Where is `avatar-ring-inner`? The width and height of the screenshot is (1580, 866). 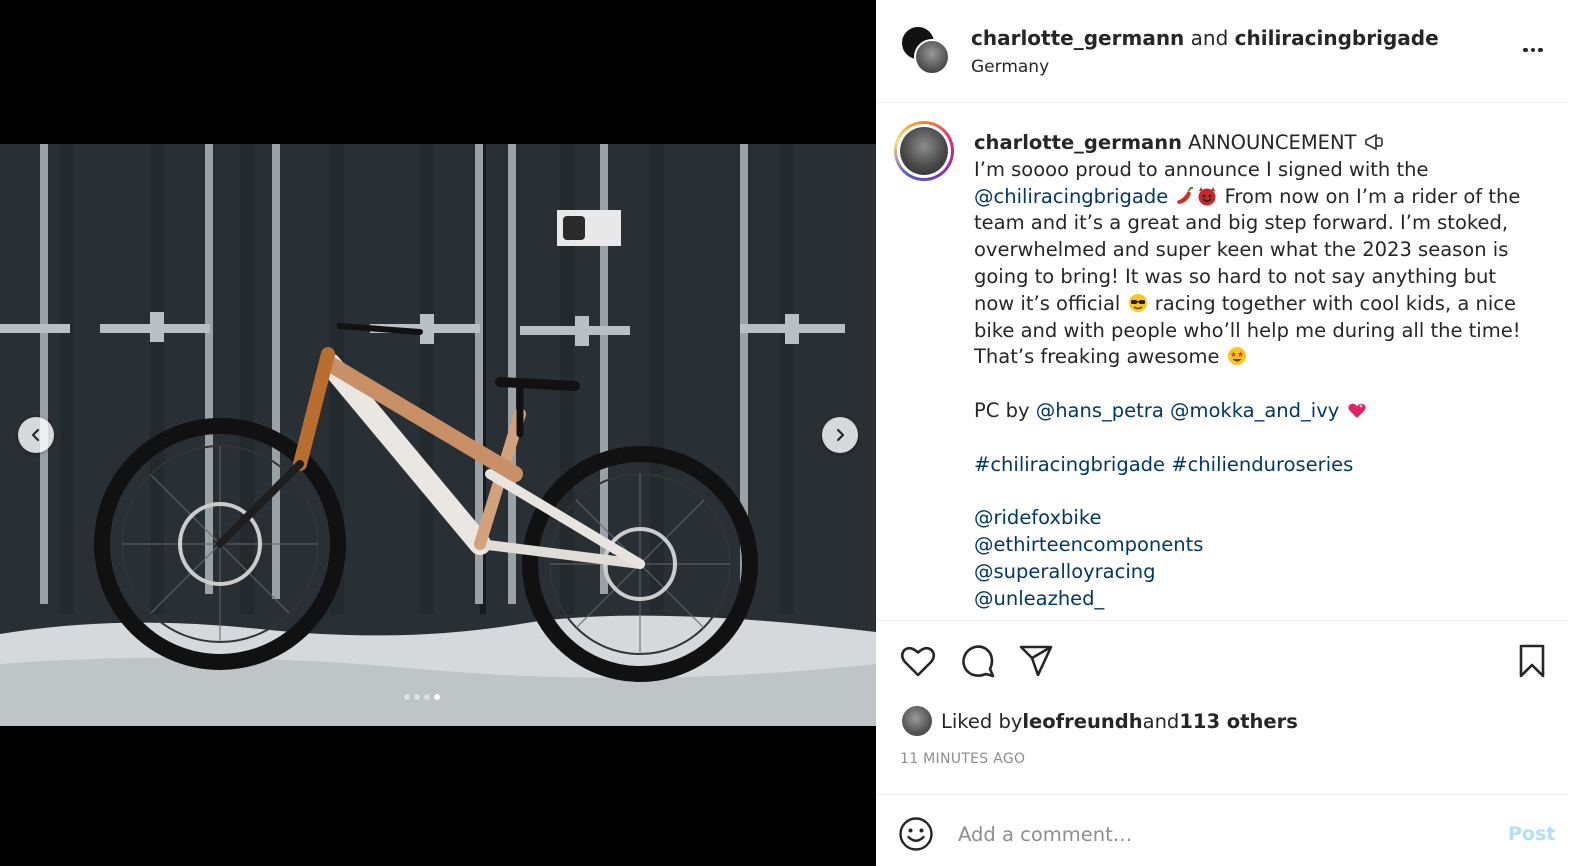 avatar-ring-inner is located at coordinates (924, 151).